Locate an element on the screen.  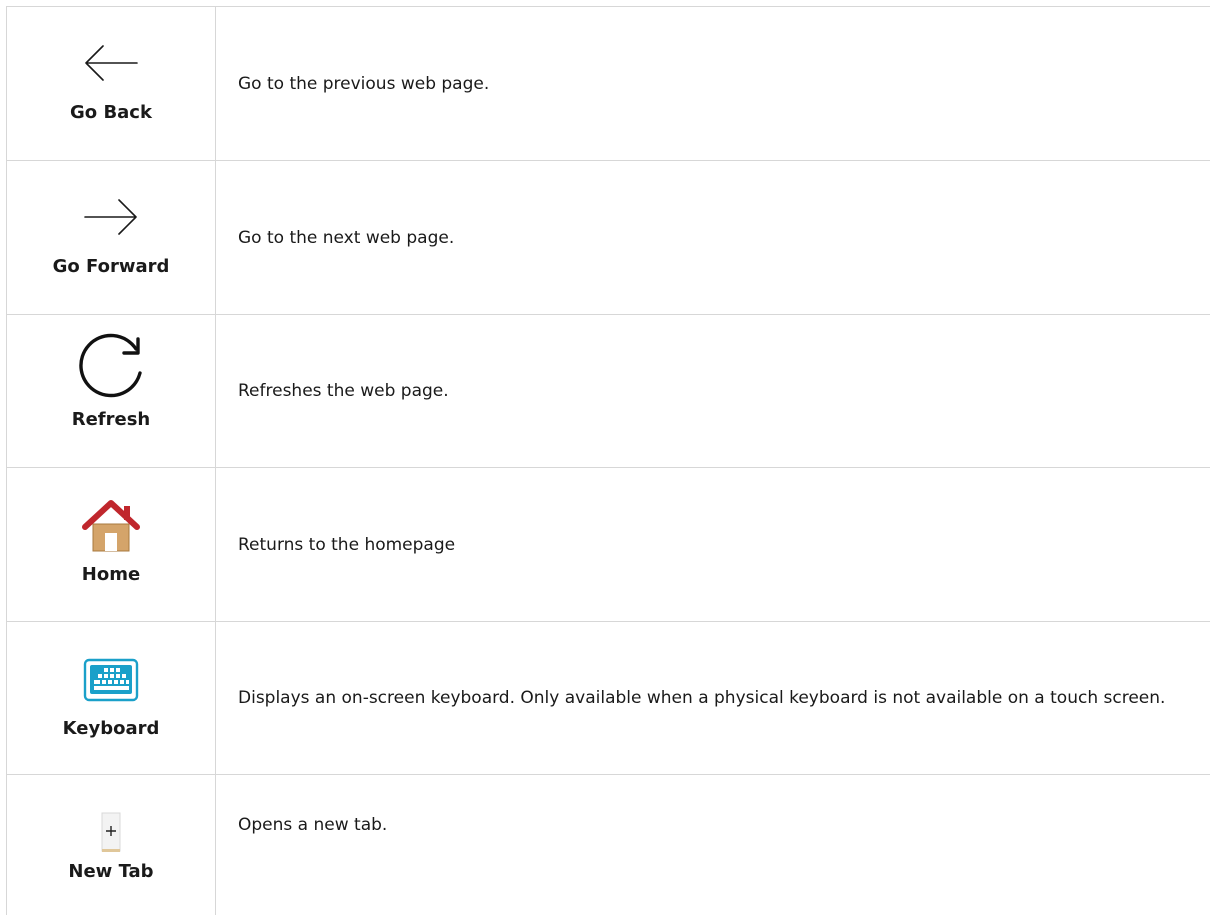
description: Returns to the homepage is located at coordinates (347, 544).